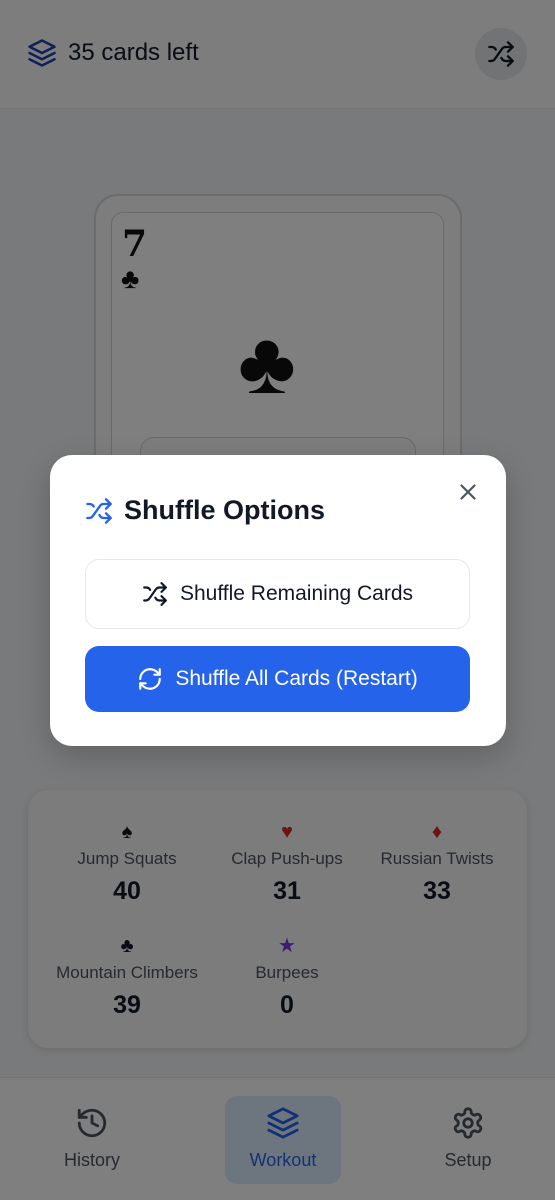 The image size is (555, 1200). Describe the element at coordinates (296, 593) in the screenshot. I see `shuffle-remaining-label: Shuffle Remaining Cards` at that location.